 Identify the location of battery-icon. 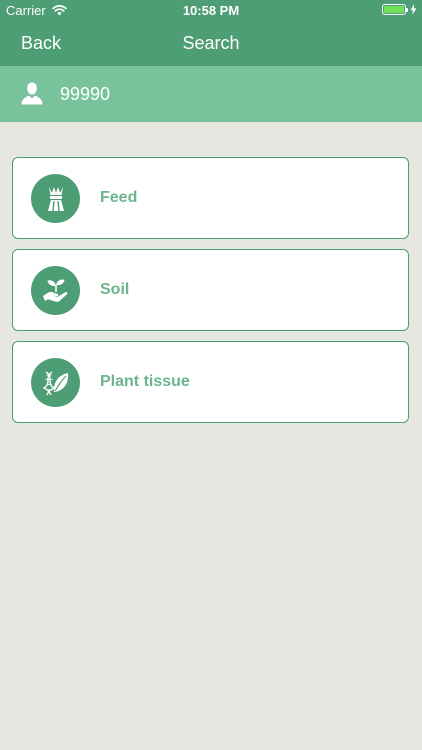
(395, 9).